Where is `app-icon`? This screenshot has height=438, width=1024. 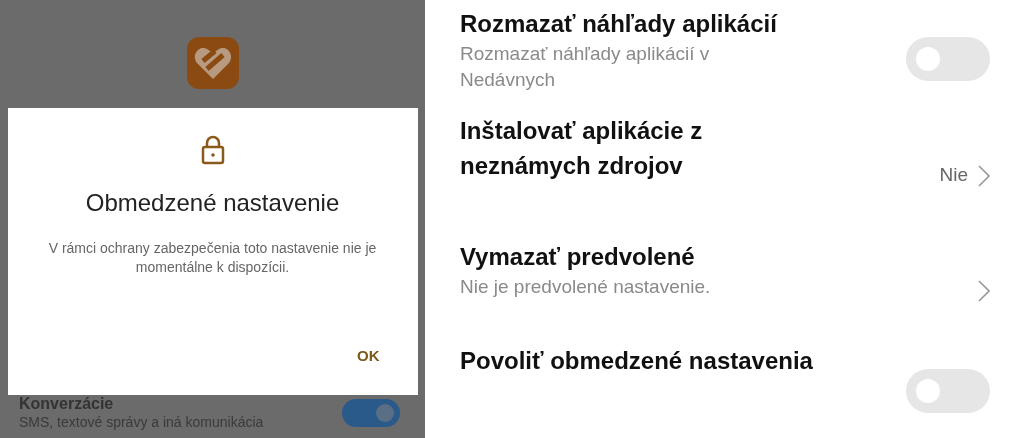
app-icon is located at coordinates (212, 63).